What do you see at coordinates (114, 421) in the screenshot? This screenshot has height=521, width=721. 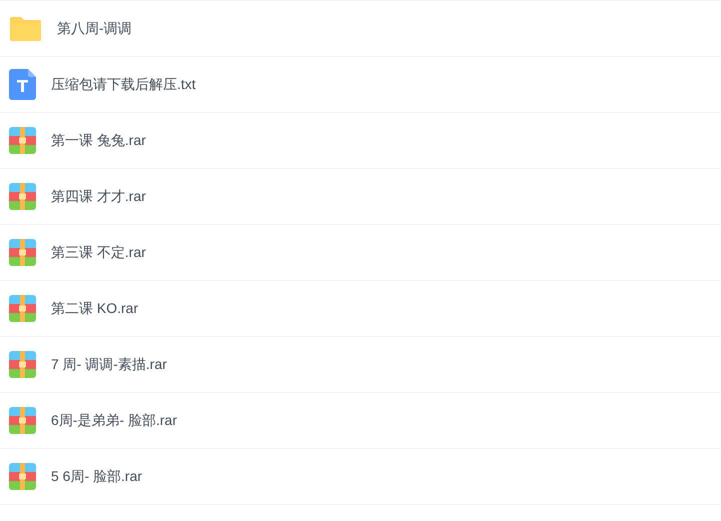 I see `file-name: 6周-是弟弟- 脸部.rar` at bounding box center [114, 421].